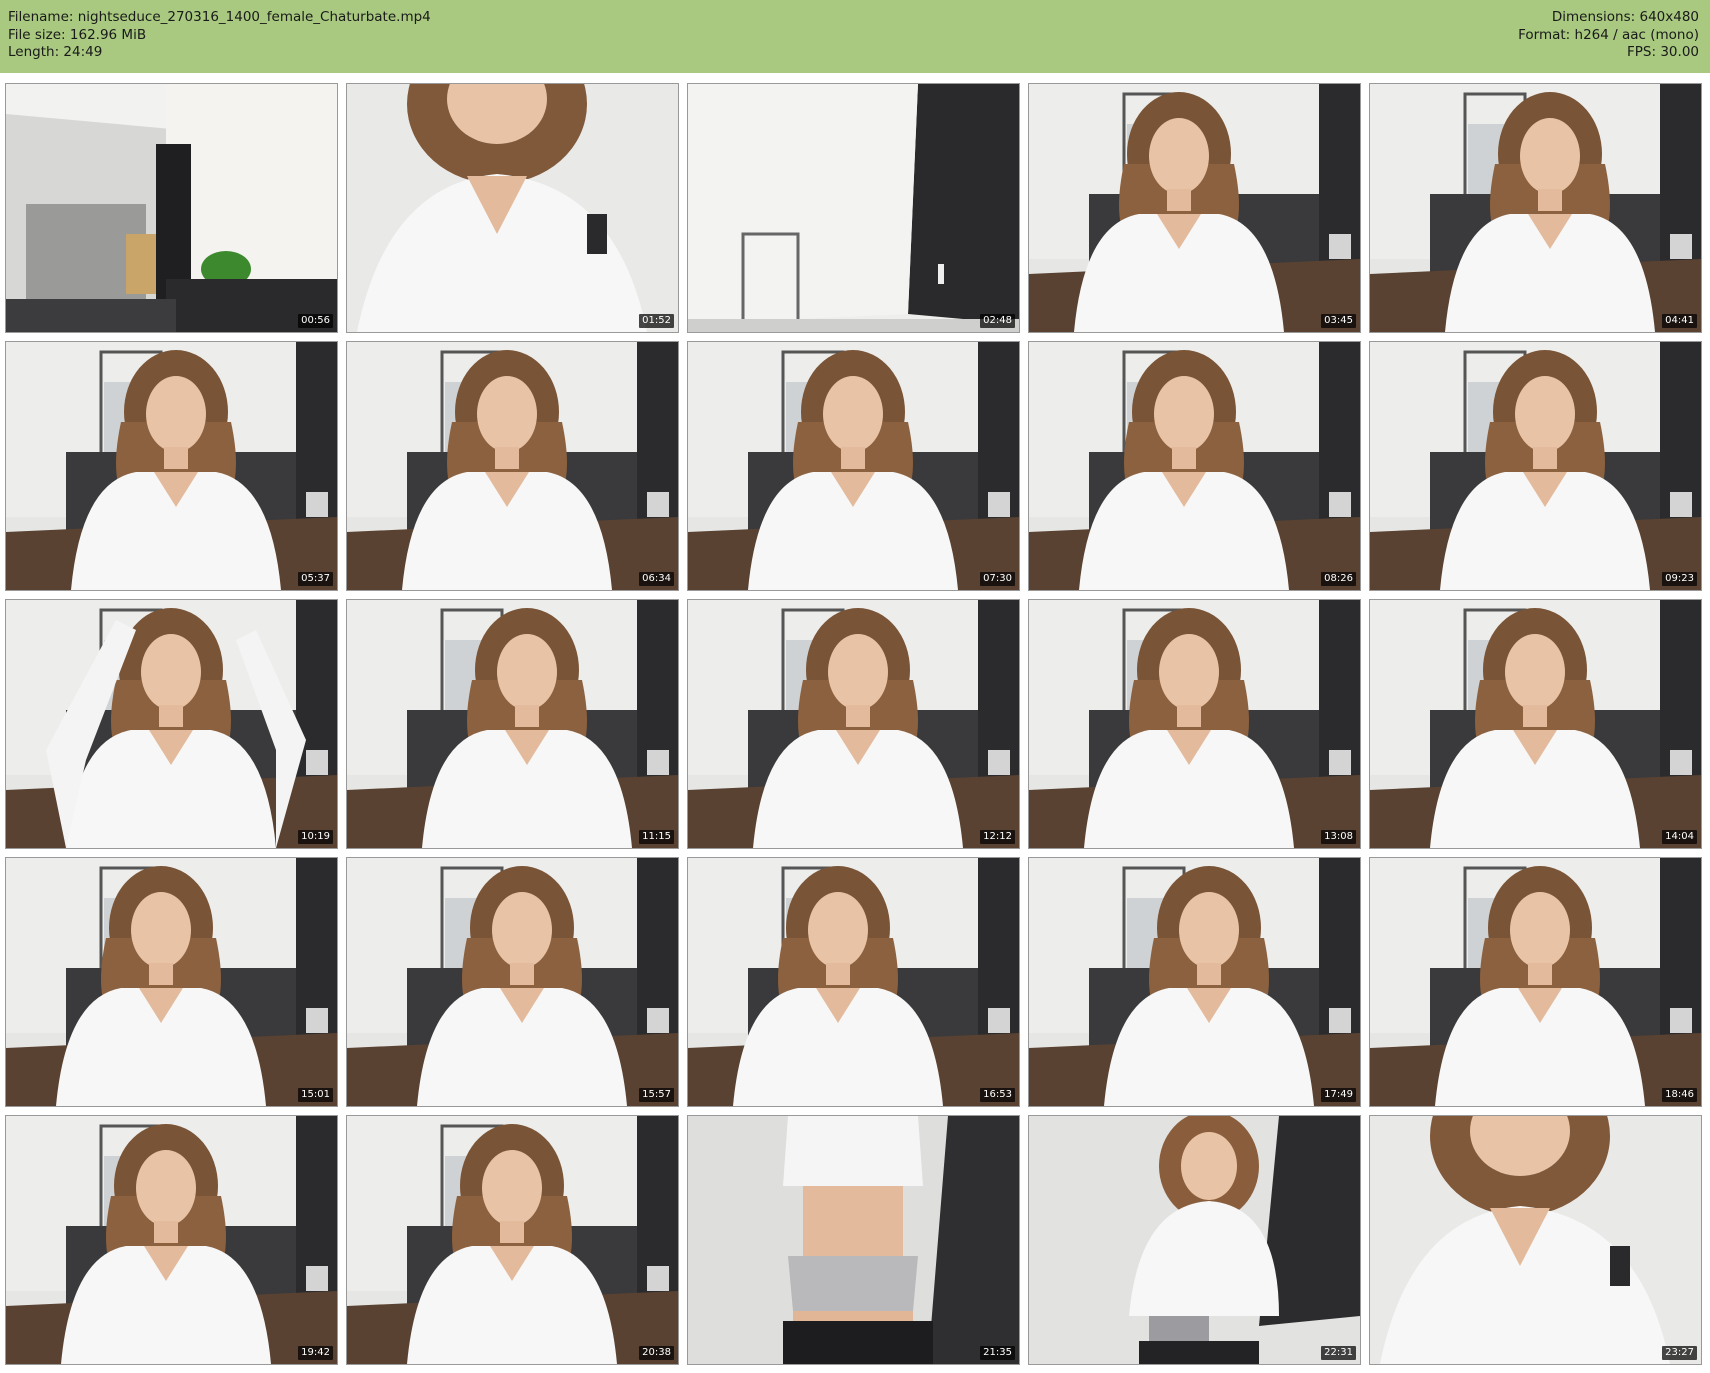  Describe the element at coordinates (656, 321) in the screenshot. I see `timestamp-label: 01:52` at that location.